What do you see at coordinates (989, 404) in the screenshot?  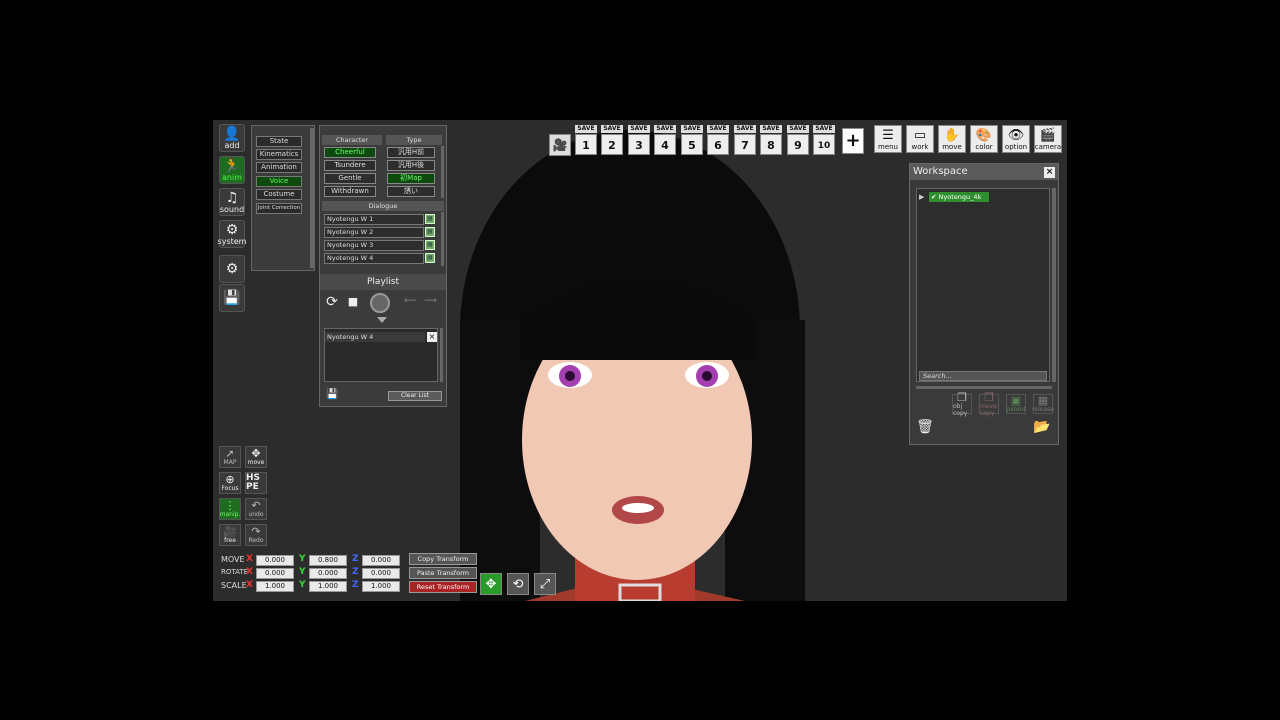 I see `move-copy-button: ❐ move copy` at bounding box center [989, 404].